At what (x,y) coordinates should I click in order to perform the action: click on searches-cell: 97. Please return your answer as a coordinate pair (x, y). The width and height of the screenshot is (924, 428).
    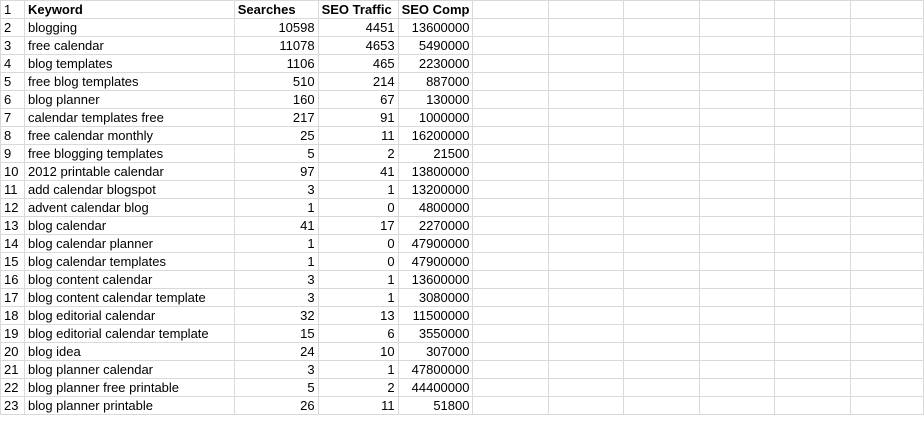
    Looking at the image, I should click on (276, 171).